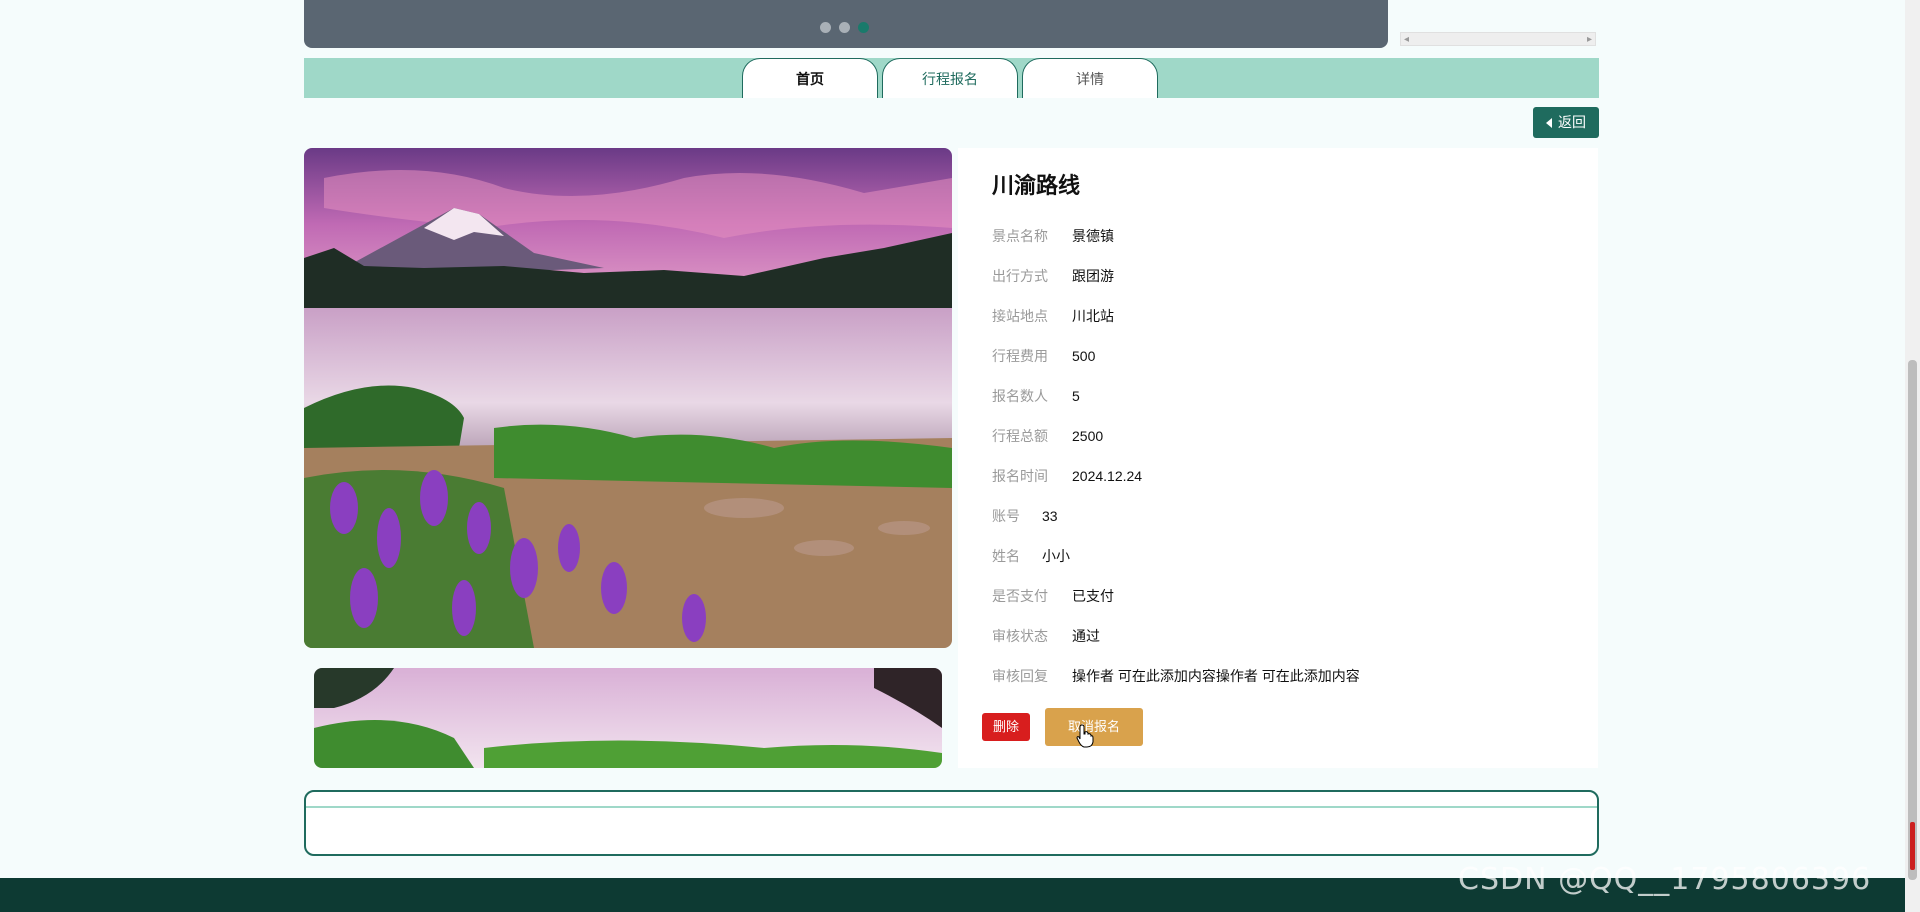 This screenshot has height=912, width=1920. I want to click on field-label: 景点名称, so click(1020, 236).